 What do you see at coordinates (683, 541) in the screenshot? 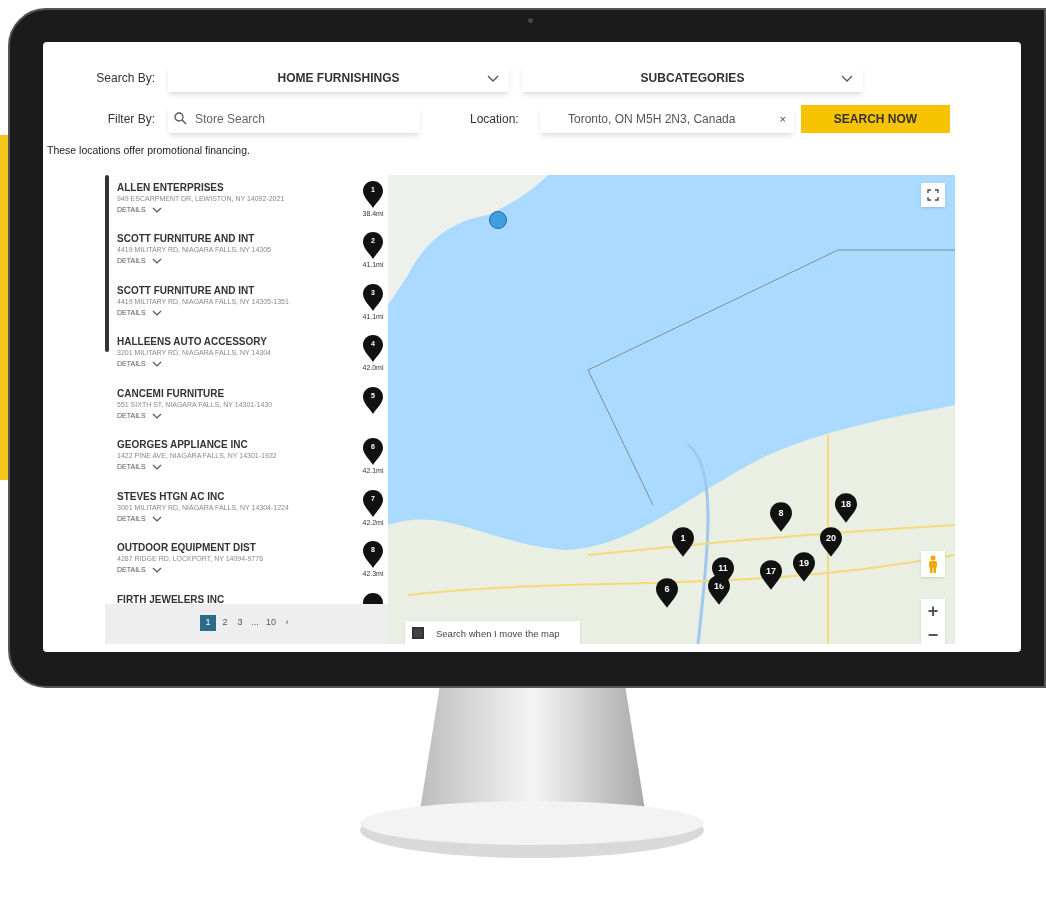
I see `map-pin: 1` at bounding box center [683, 541].